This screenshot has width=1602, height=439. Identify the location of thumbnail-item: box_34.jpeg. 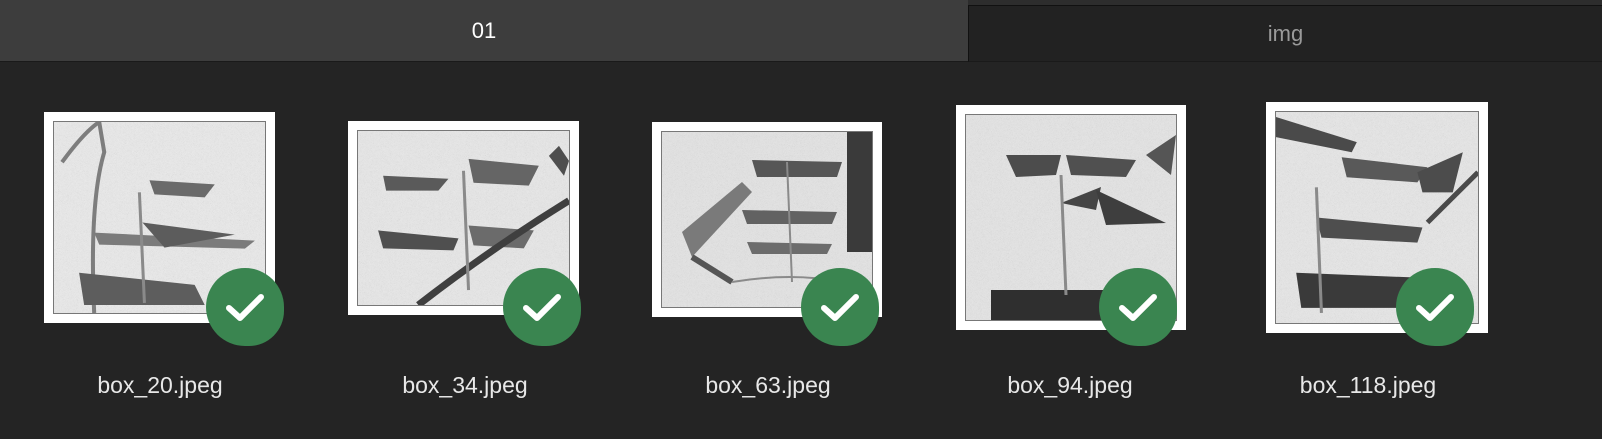
(465, 250).